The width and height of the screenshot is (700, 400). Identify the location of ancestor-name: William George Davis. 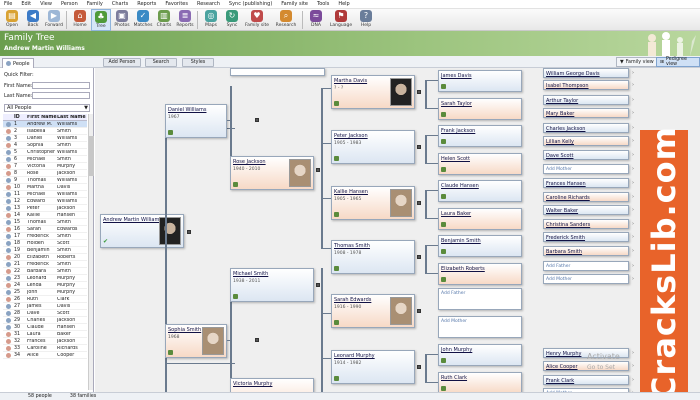
(573, 74).